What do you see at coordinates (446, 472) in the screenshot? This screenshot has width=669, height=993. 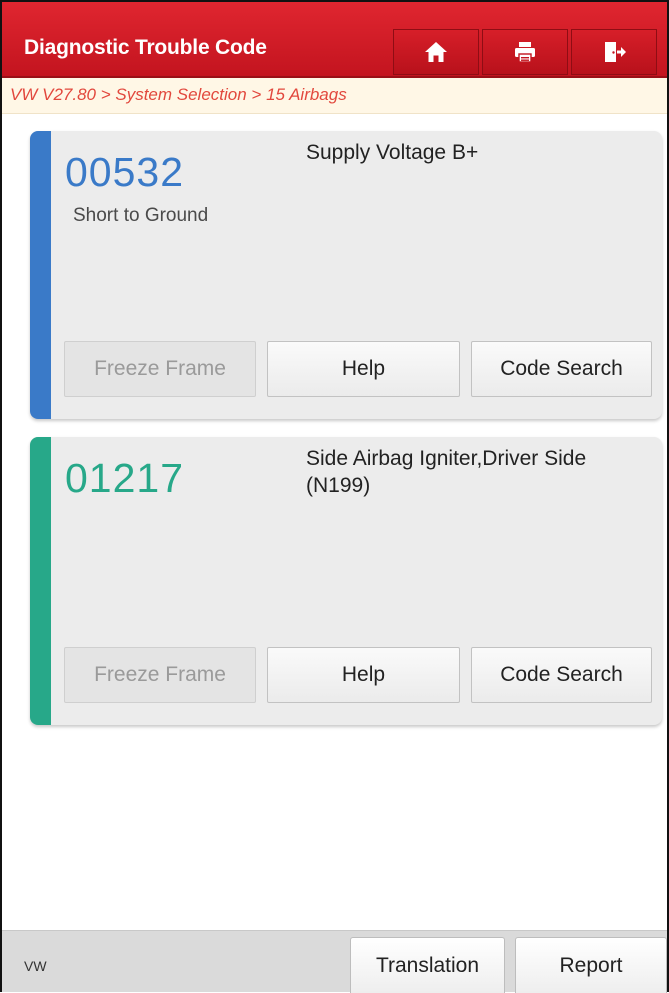 I see `dtc-description: Side Airbag Igniter,Driver Side (N199)` at bounding box center [446, 472].